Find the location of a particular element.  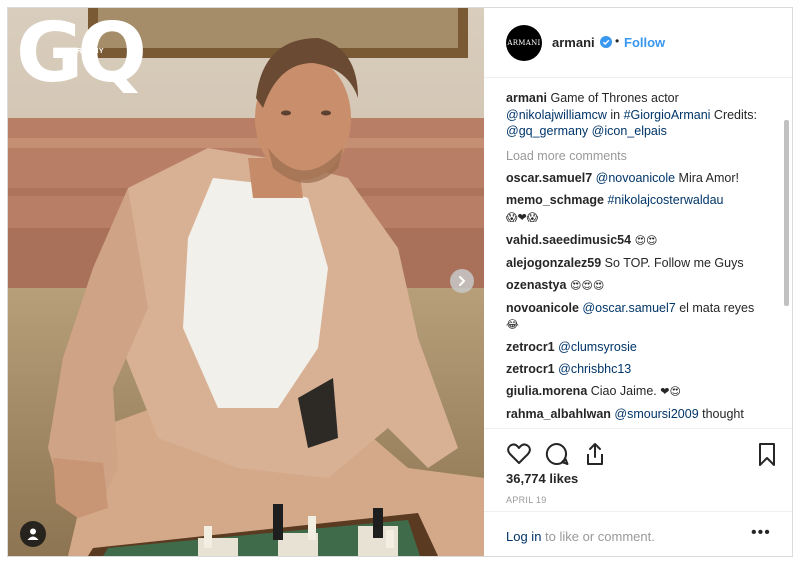

chevron-right-icon is located at coordinates (462, 281).